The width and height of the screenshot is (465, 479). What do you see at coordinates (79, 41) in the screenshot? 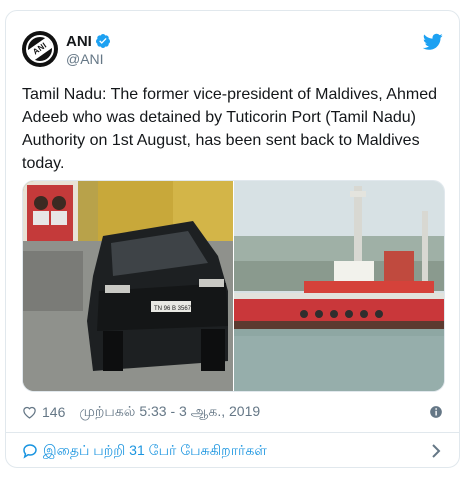
I see `author-name: ANI` at bounding box center [79, 41].